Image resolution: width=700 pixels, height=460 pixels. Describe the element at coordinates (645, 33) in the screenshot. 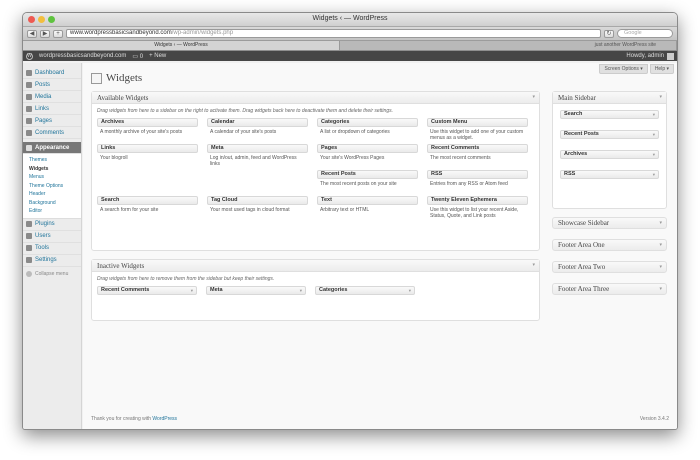

I see `search-field: Google` at that location.